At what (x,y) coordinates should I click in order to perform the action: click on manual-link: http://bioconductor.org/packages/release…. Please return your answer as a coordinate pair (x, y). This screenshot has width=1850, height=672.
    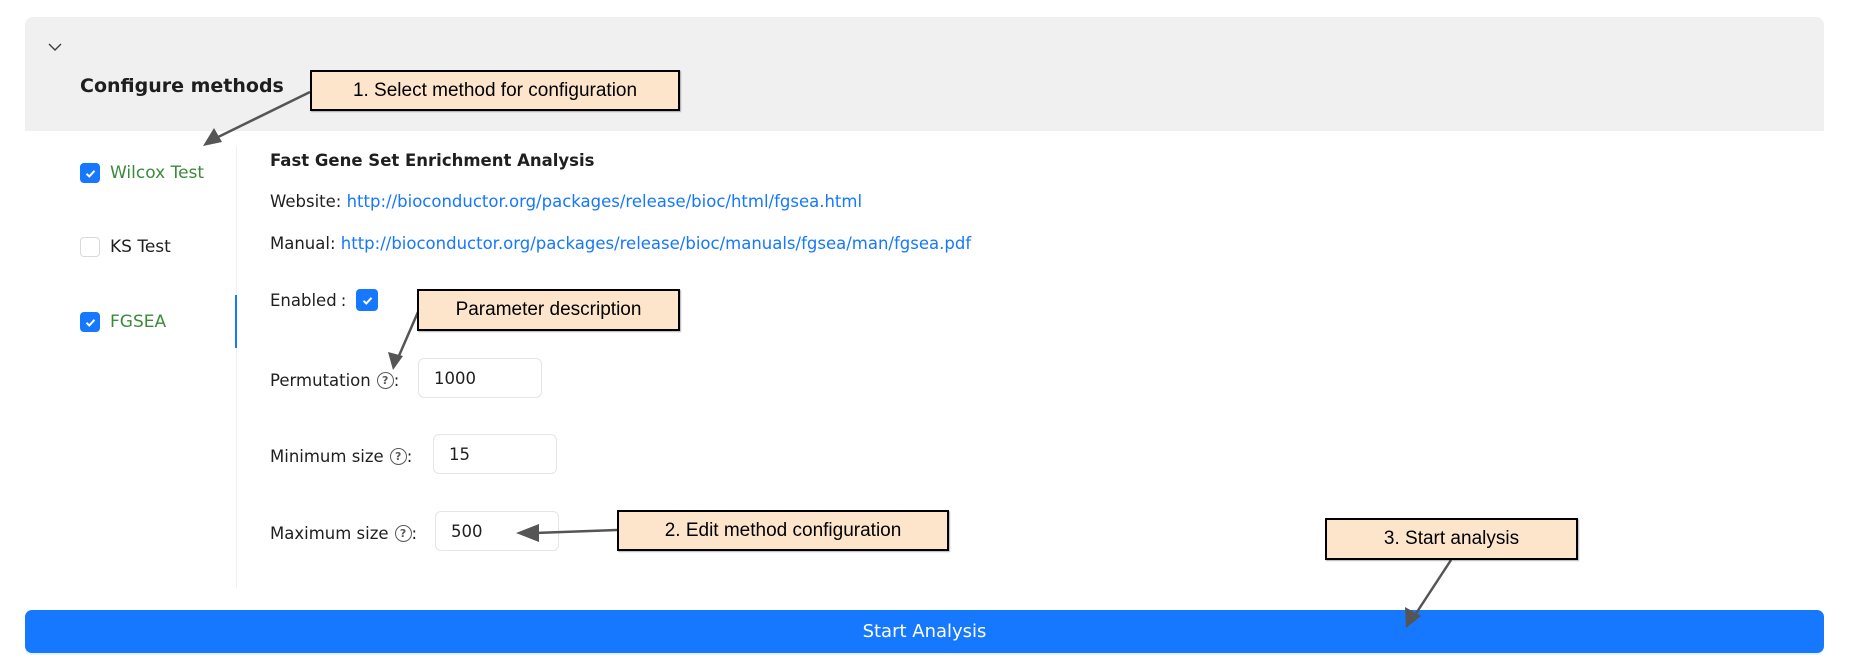
    Looking at the image, I should click on (656, 243).